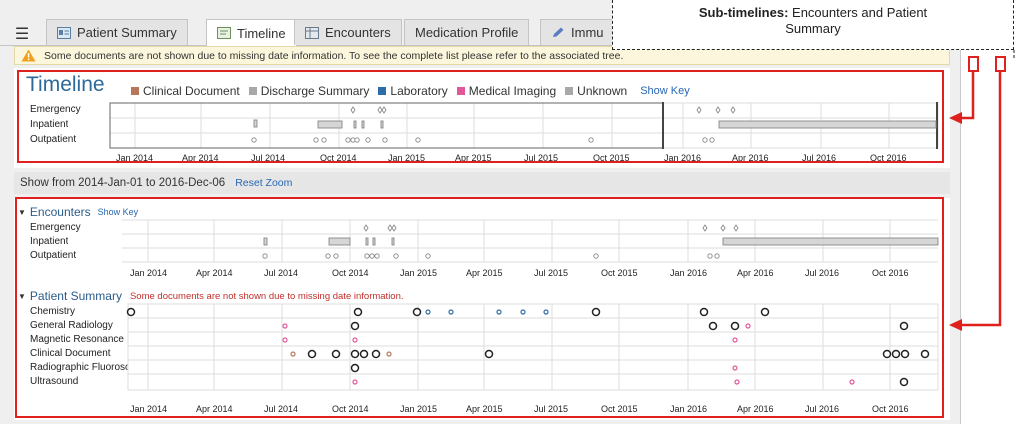  Describe the element at coordinates (858, 12) in the screenshot. I see `callout-text: Encounters and Patient` at that location.